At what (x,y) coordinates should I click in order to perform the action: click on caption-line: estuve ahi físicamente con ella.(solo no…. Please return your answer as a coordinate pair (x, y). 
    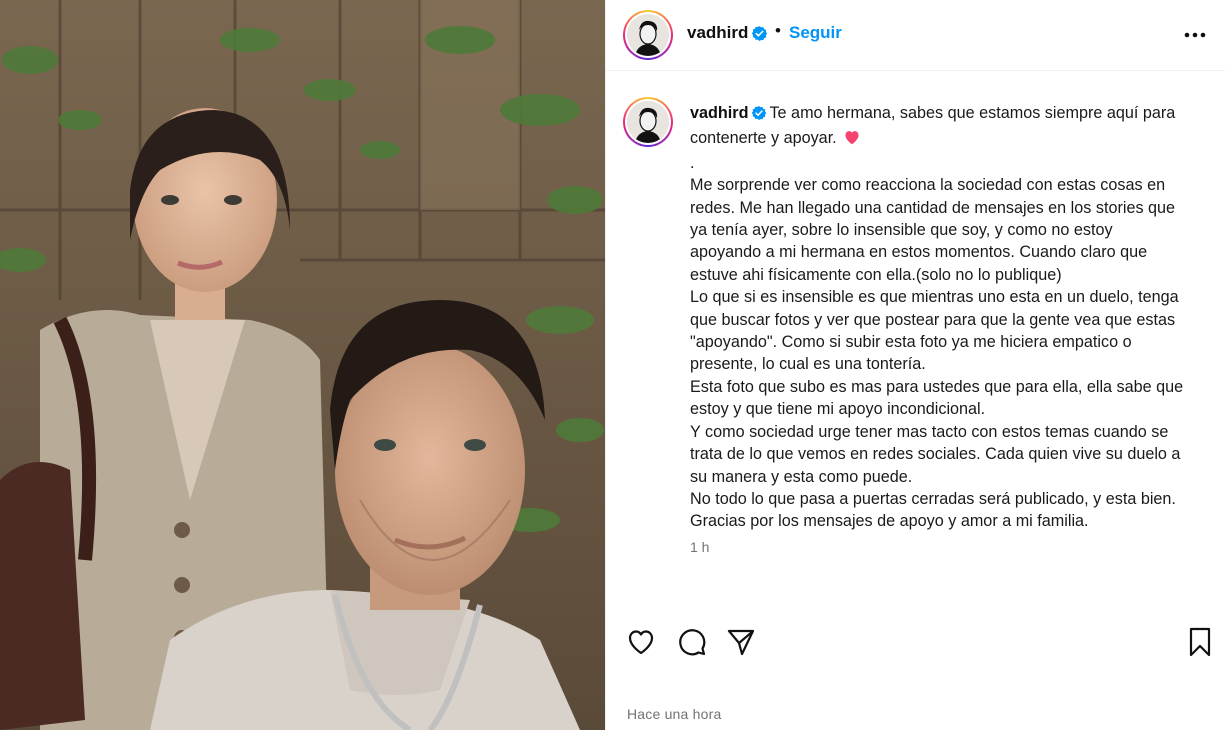
    Looking at the image, I should click on (876, 274).